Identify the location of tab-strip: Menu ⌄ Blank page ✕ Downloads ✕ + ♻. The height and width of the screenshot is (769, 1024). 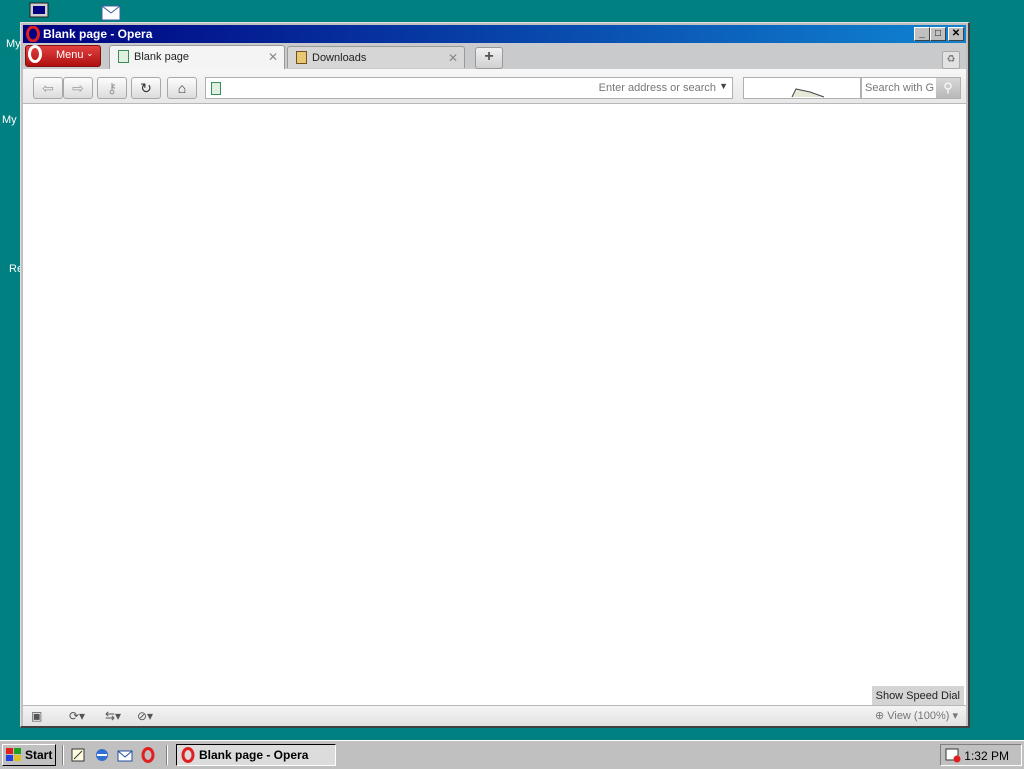
(494, 56).